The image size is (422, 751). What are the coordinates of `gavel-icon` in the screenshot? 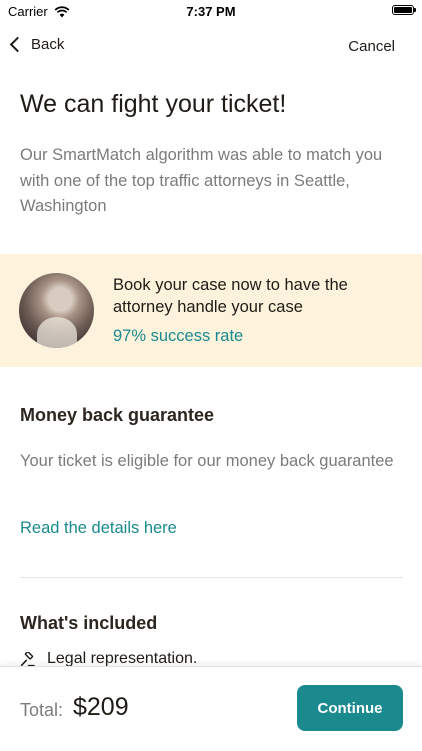 It's located at (27, 658).